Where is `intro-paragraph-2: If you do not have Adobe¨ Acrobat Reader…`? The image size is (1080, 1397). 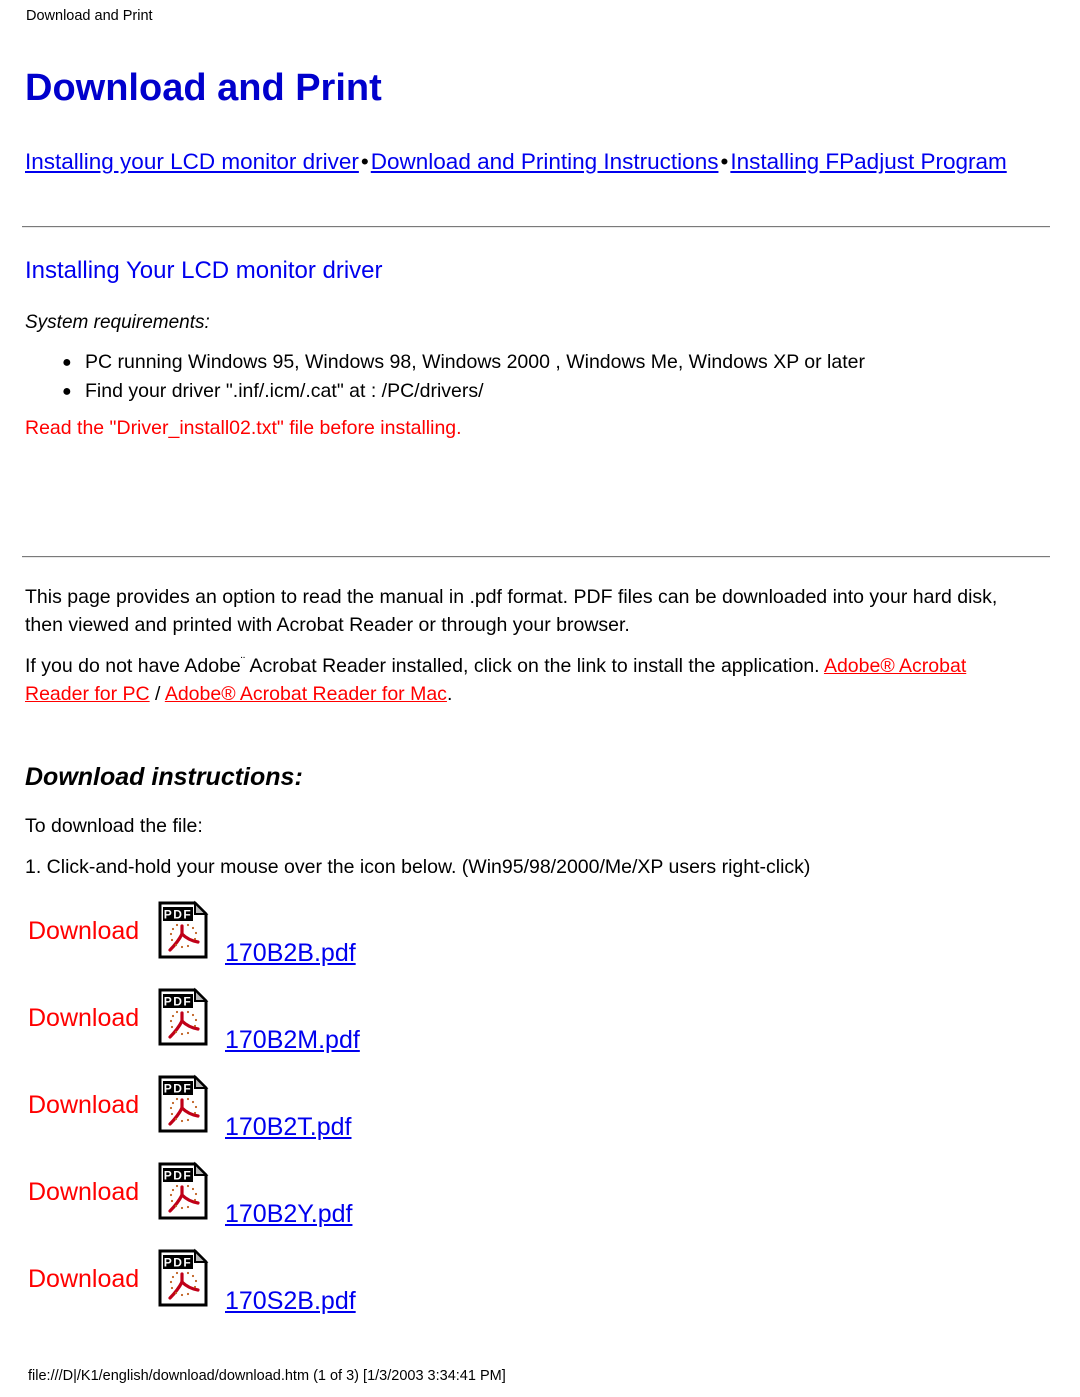 intro-paragraph-2: If you do not have Adobe¨ Acrobat Reader… is located at coordinates (530, 678).